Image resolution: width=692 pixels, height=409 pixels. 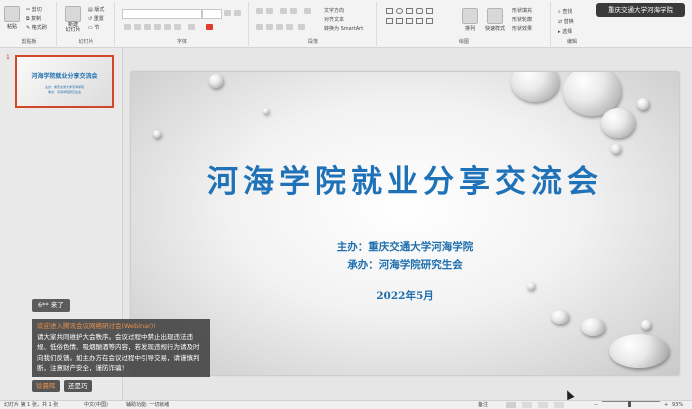 What do you see at coordinates (227, 13) in the screenshot?
I see `increase-font-icon` at bounding box center [227, 13].